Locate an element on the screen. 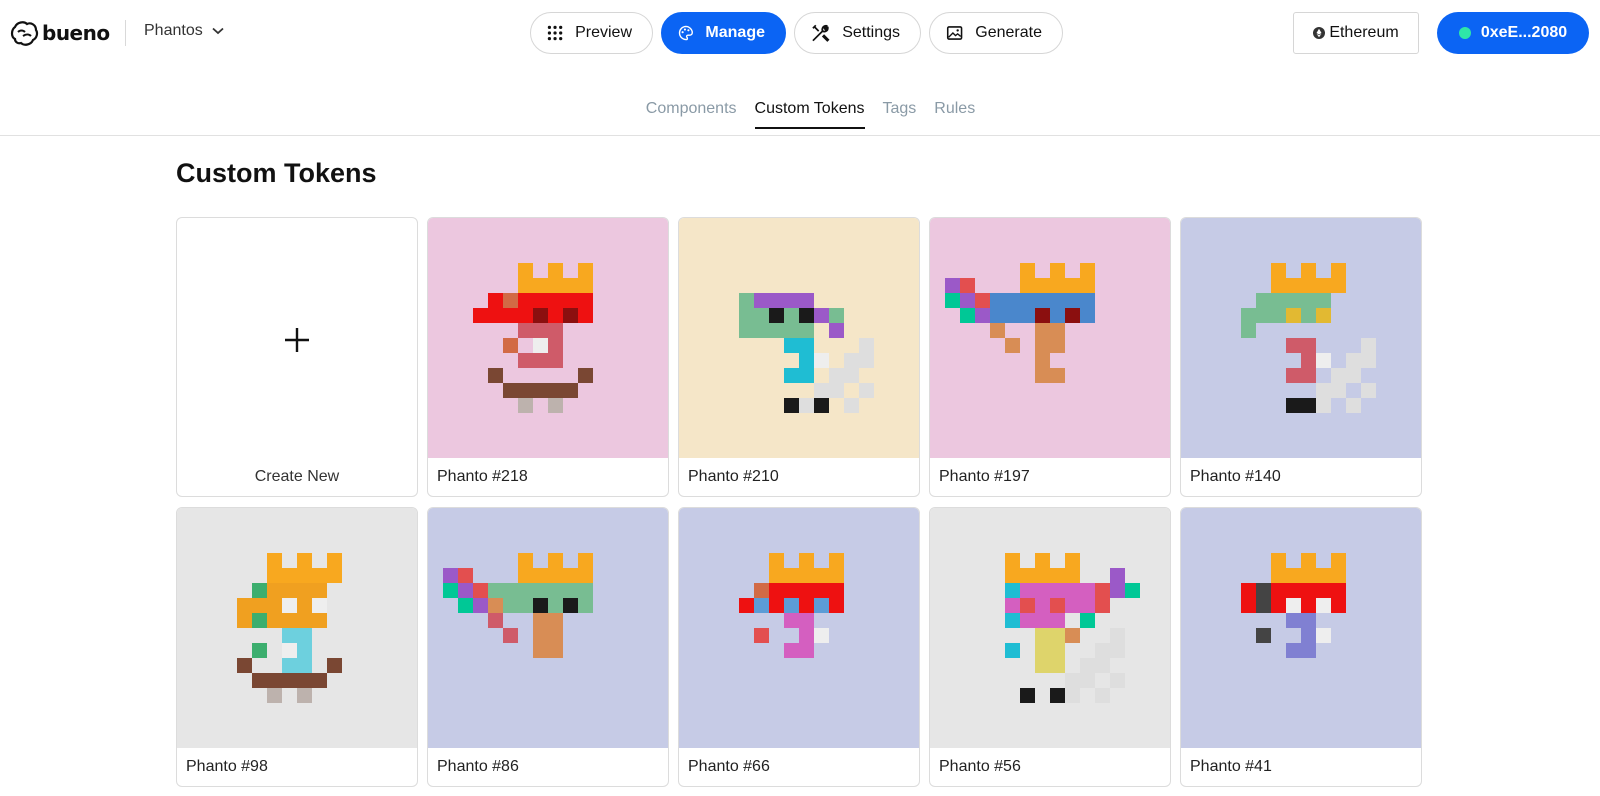 Image resolution: width=1600 pixels, height=796 pixels. token-card: Phanto #86 is located at coordinates (548, 647).